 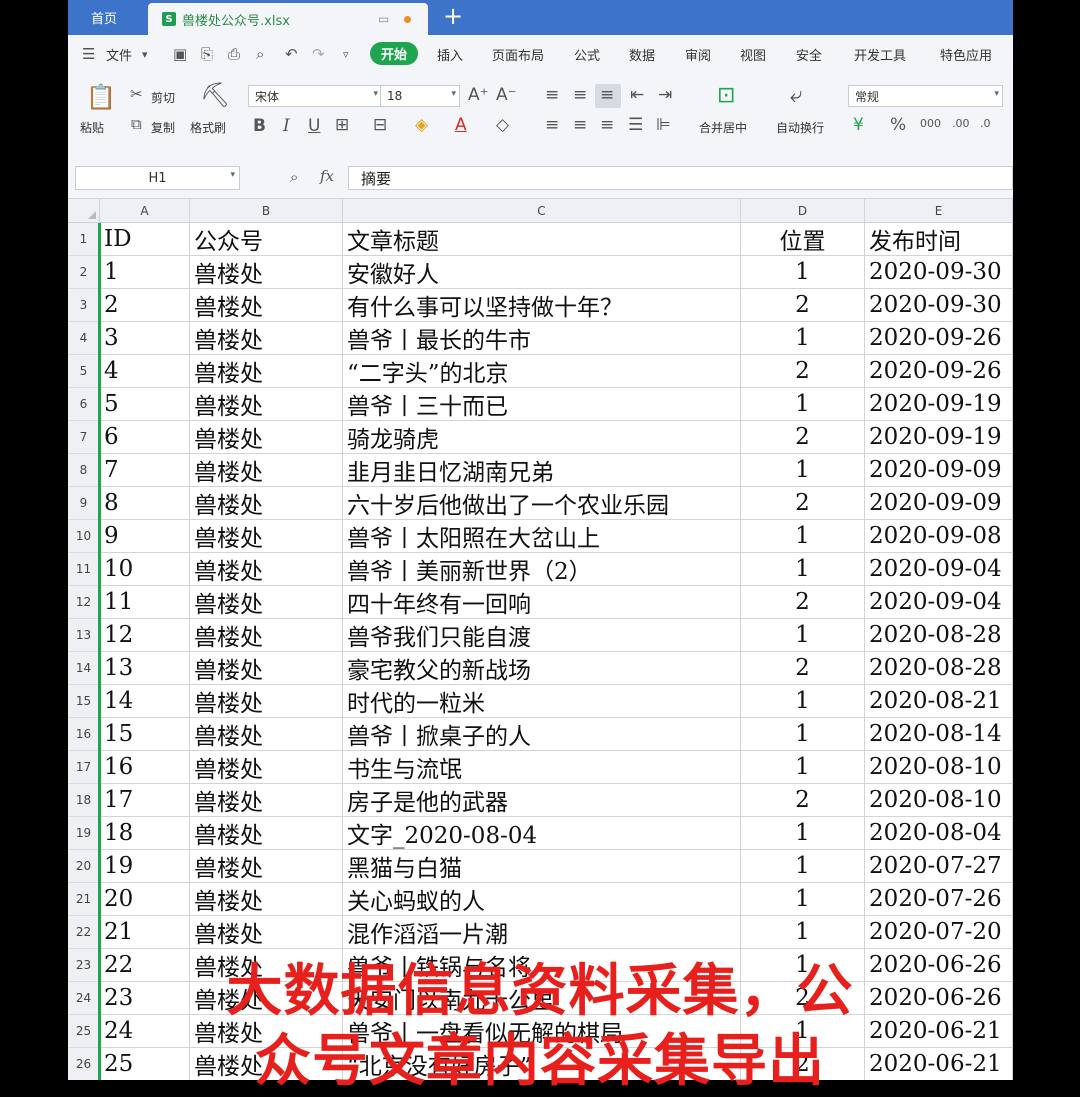 I want to click on monitor-icon: ▭, so click(x=383, y=19).